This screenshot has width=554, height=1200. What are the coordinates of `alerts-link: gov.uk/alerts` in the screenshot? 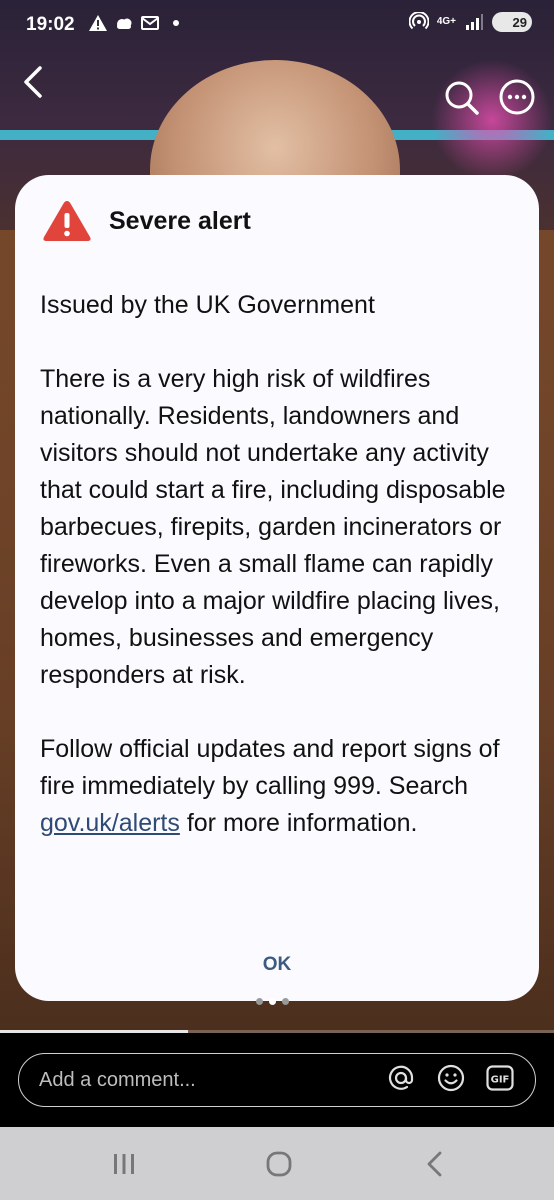 It's located at (110, 823).